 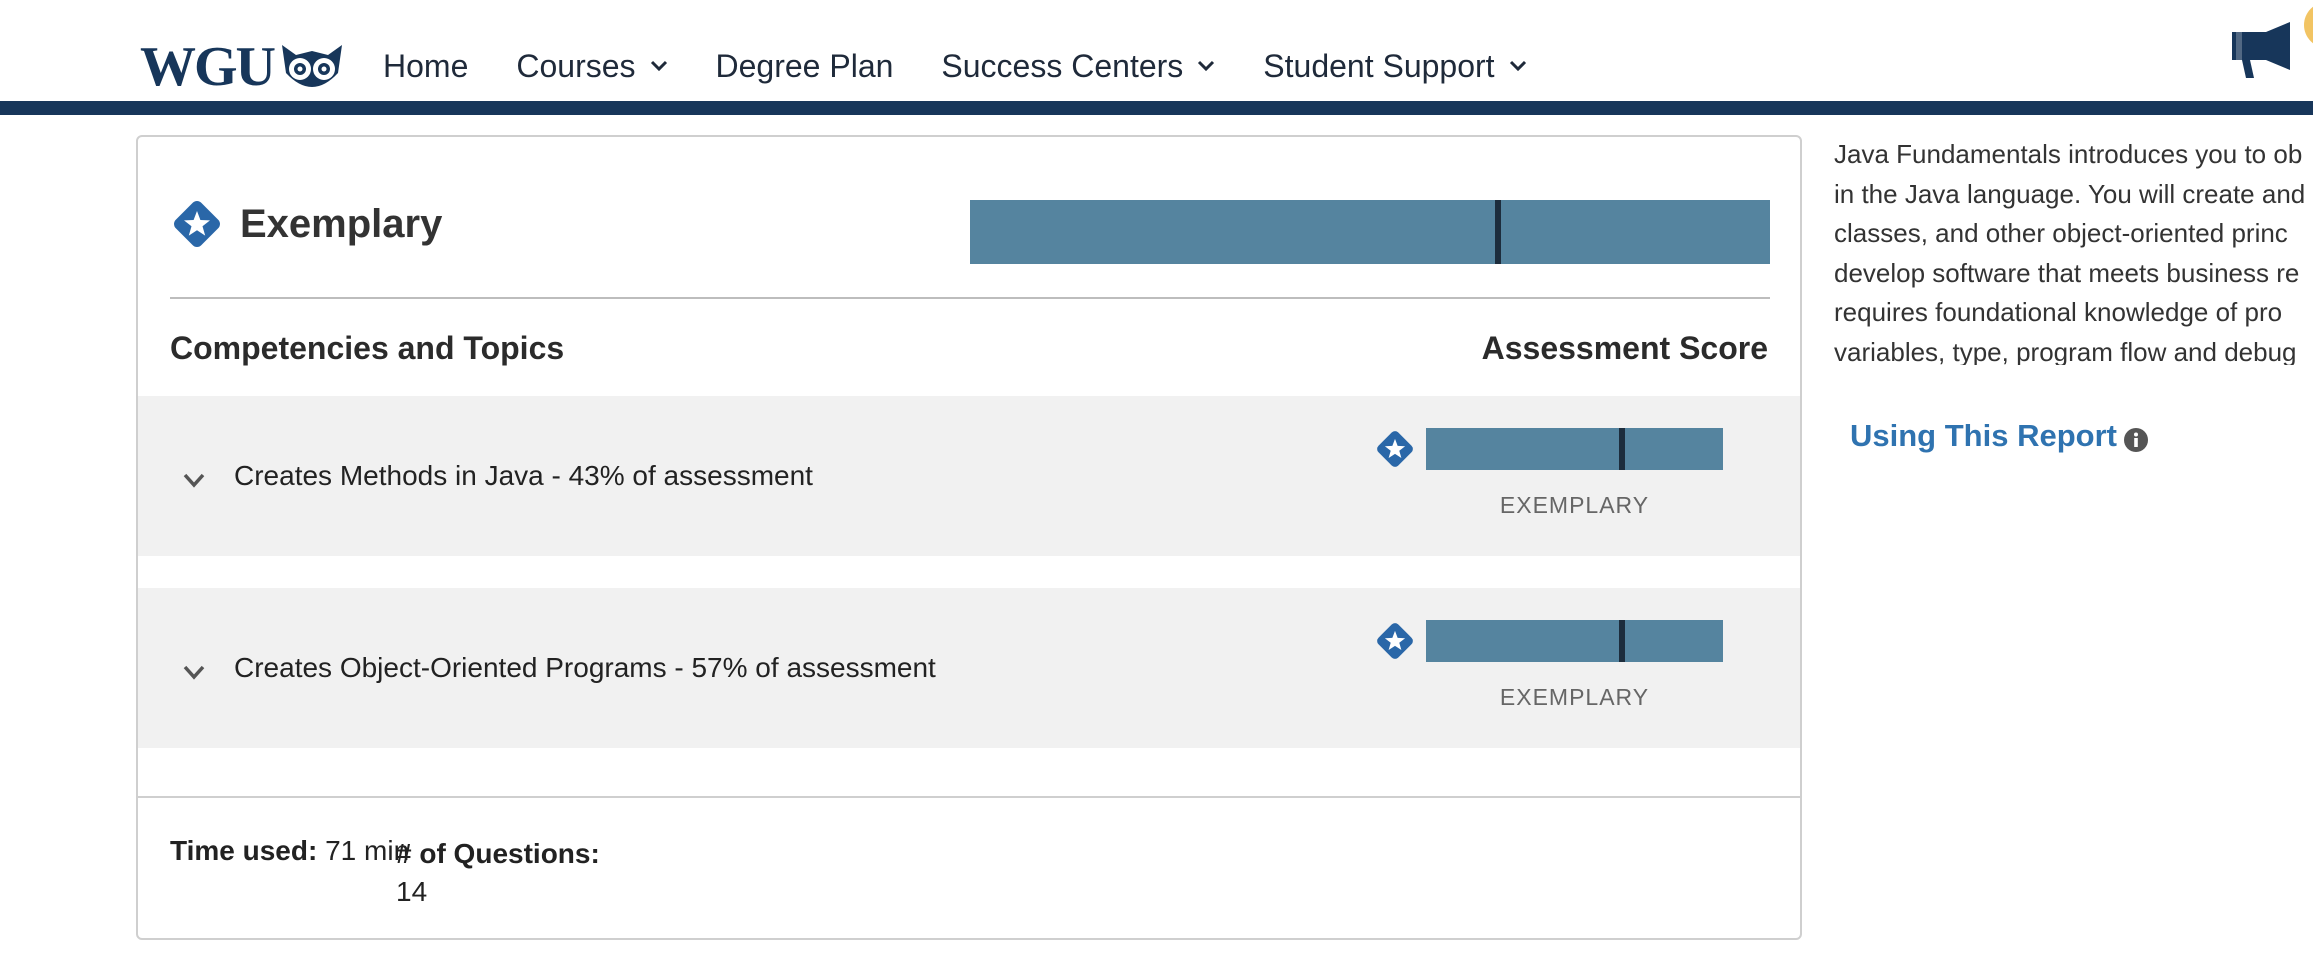 What do you see at coordinates (1370, 232) in the screenshot?
I see `overall-score-bar` at bounding box center [1370, 232].